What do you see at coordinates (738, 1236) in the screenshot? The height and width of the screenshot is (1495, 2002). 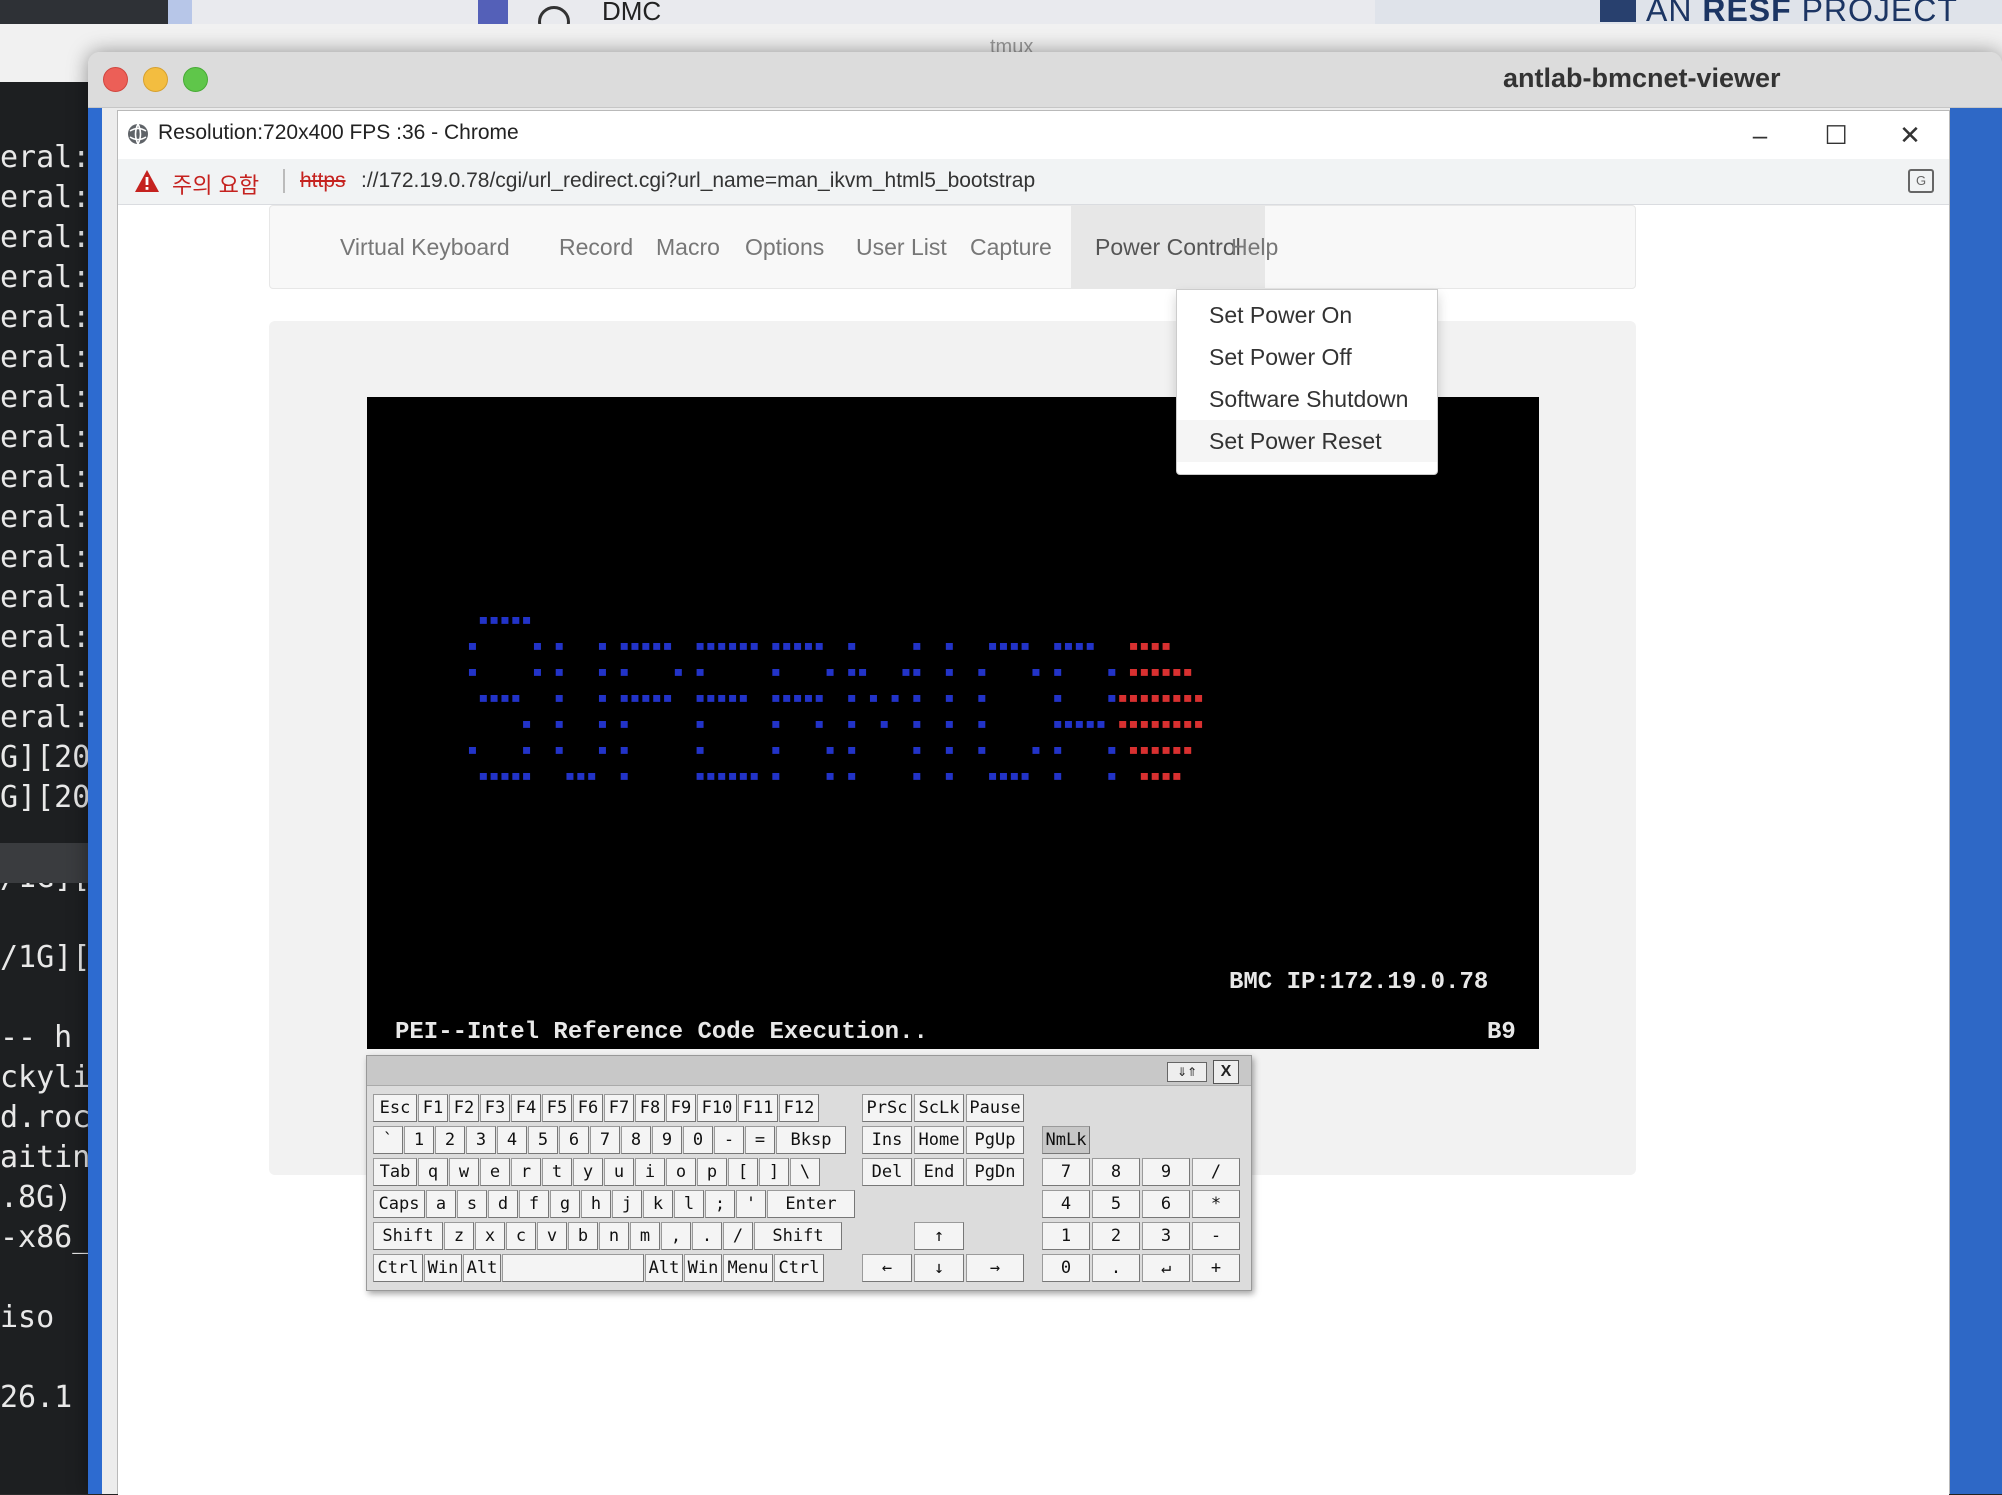 I see `key: /` at bounding box center [738, 1236].